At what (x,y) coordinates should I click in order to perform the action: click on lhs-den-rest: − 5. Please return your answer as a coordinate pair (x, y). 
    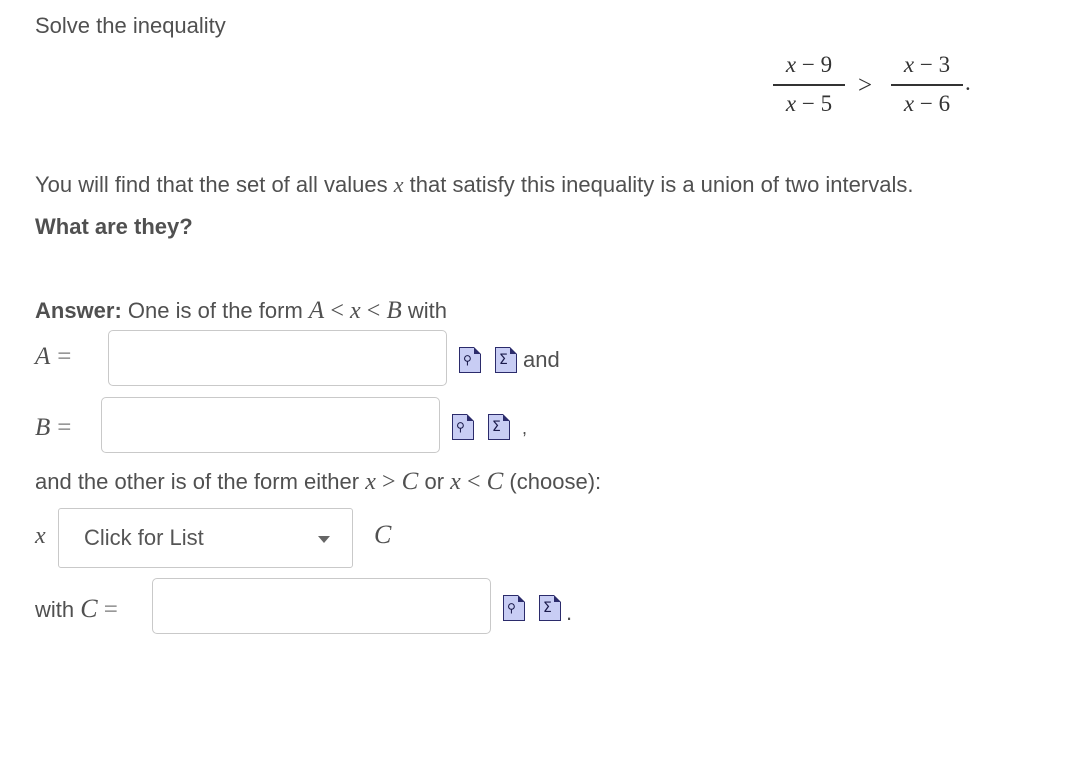
    Looking at the image, I should click on (817, 103).